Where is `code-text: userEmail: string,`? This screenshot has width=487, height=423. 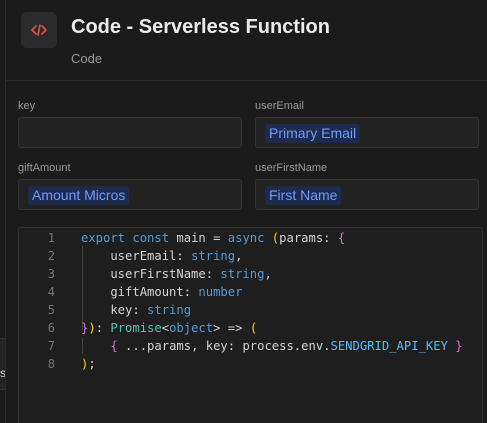 code-text: userEmail: string, is located at coordinates (162, 256).